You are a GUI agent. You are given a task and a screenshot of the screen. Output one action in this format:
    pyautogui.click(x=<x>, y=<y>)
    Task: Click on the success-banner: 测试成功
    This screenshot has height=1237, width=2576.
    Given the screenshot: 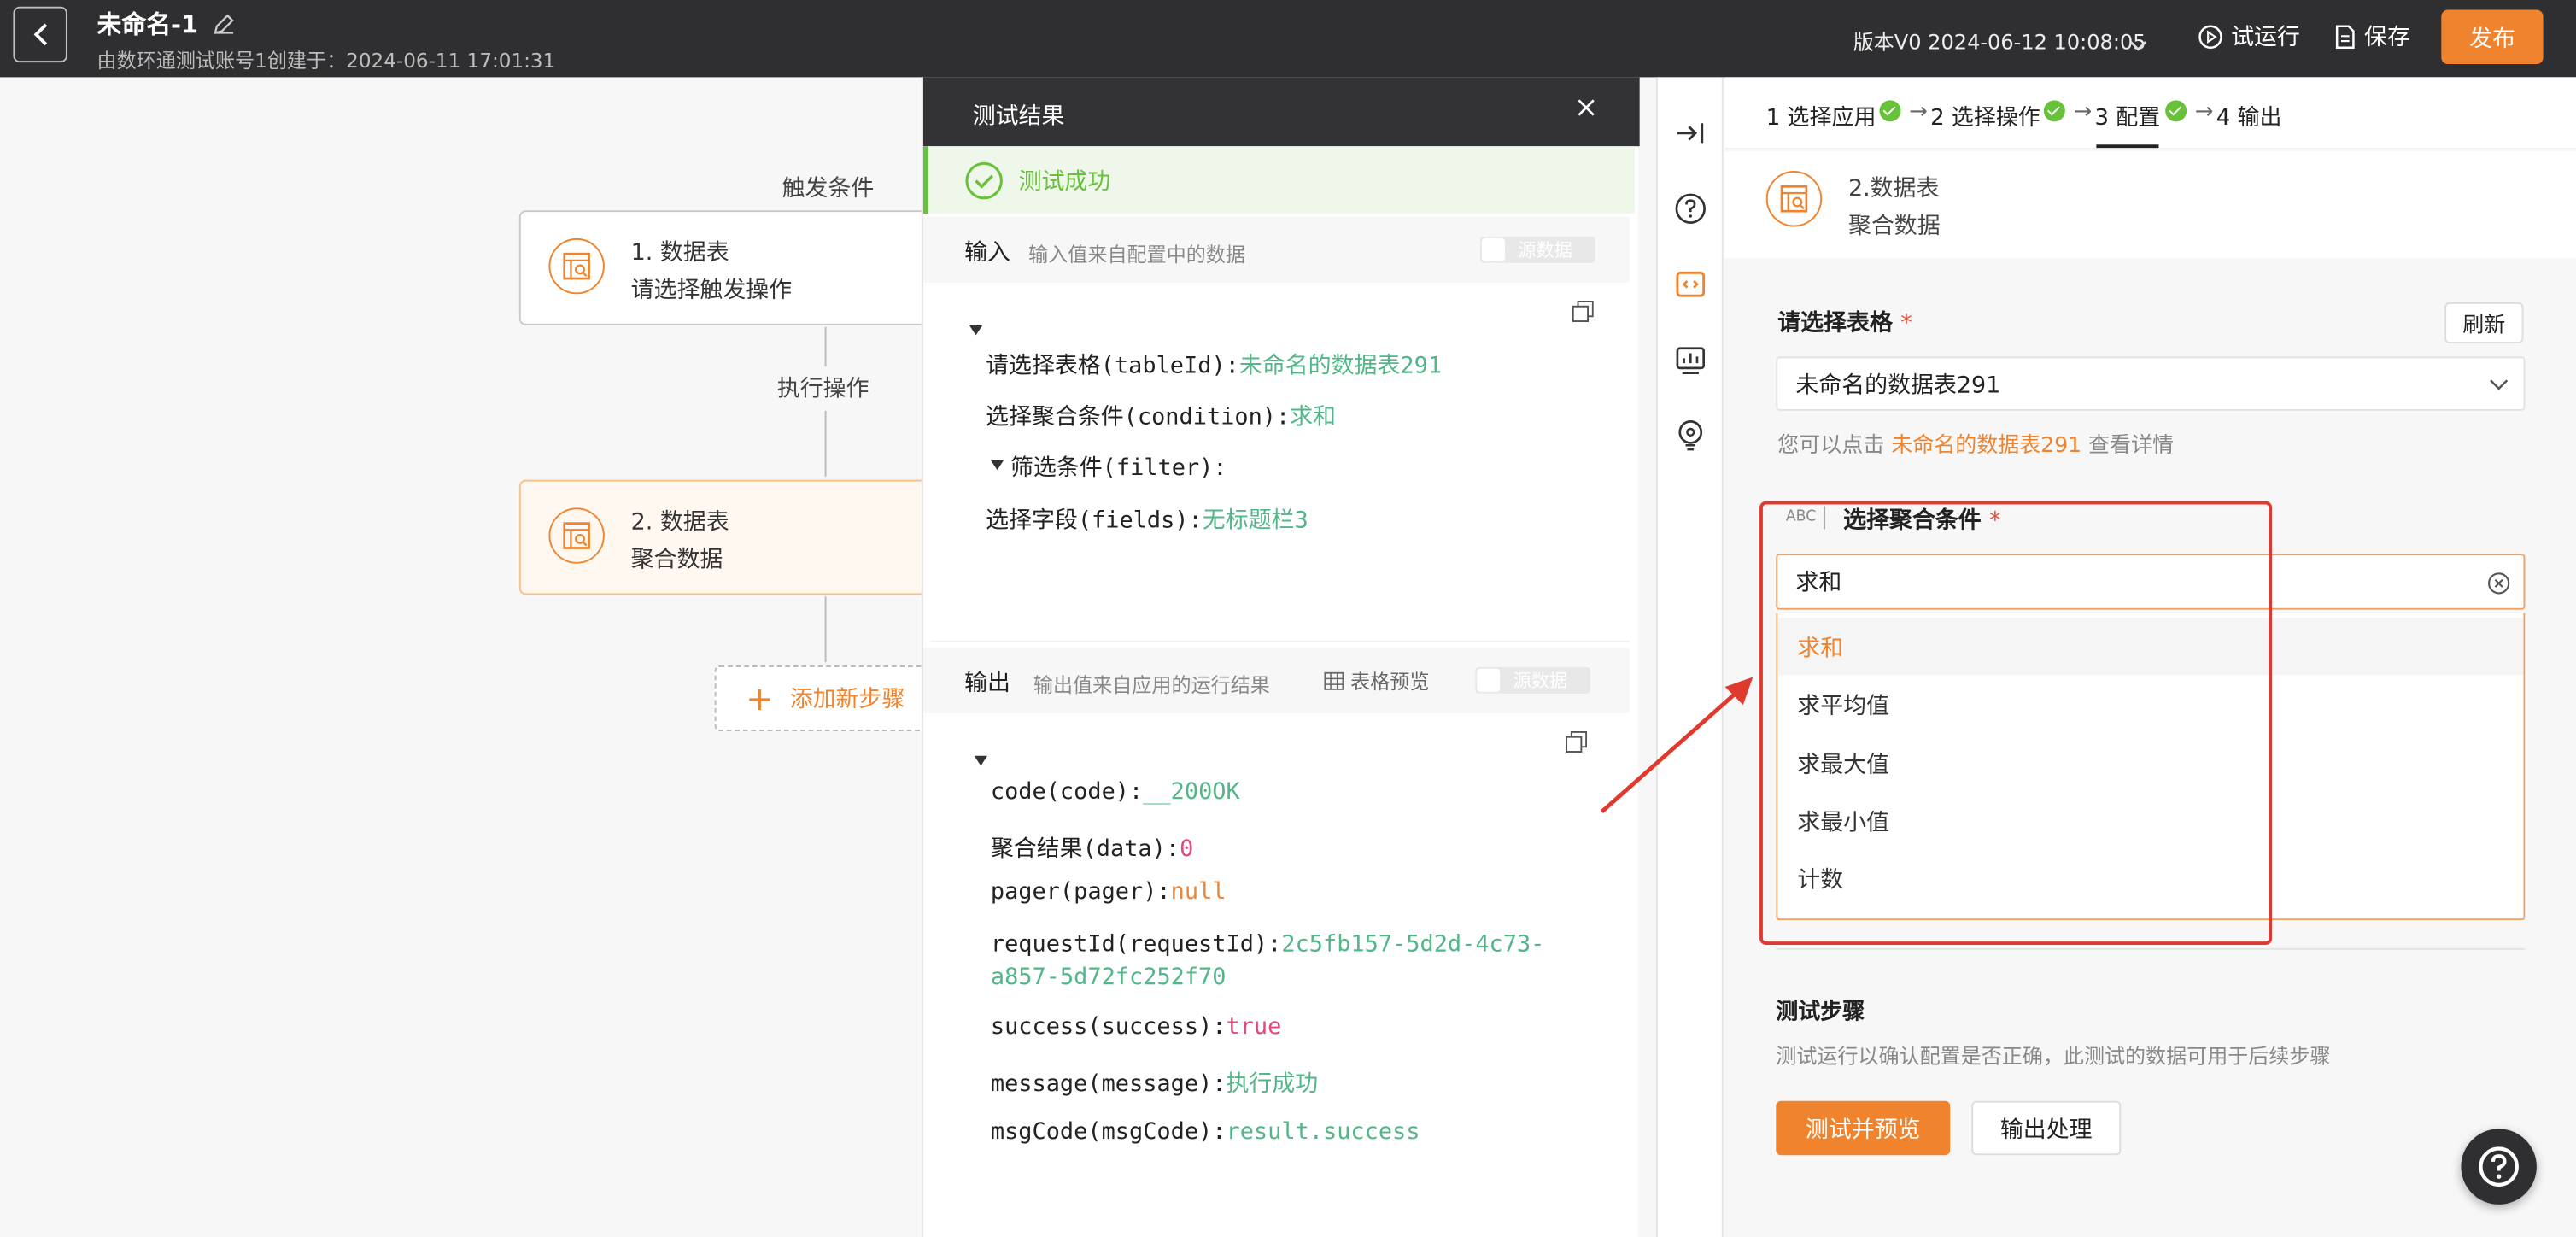 What is the action you would take?
    pyautogui.click(x=1279, y=180)
    